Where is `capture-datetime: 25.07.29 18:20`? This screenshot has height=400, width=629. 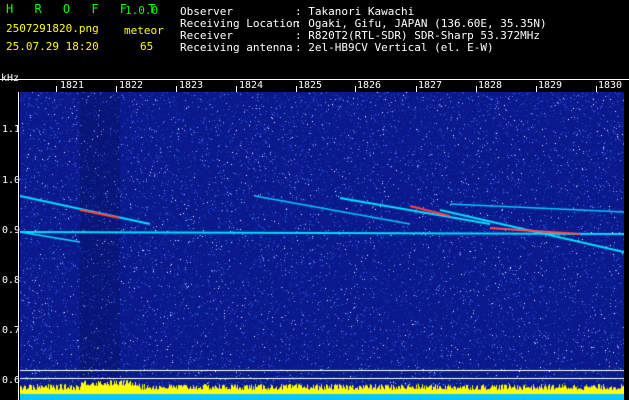 capture-datetime: 25.07.29 18:20 is located at coordinates (52, 46).